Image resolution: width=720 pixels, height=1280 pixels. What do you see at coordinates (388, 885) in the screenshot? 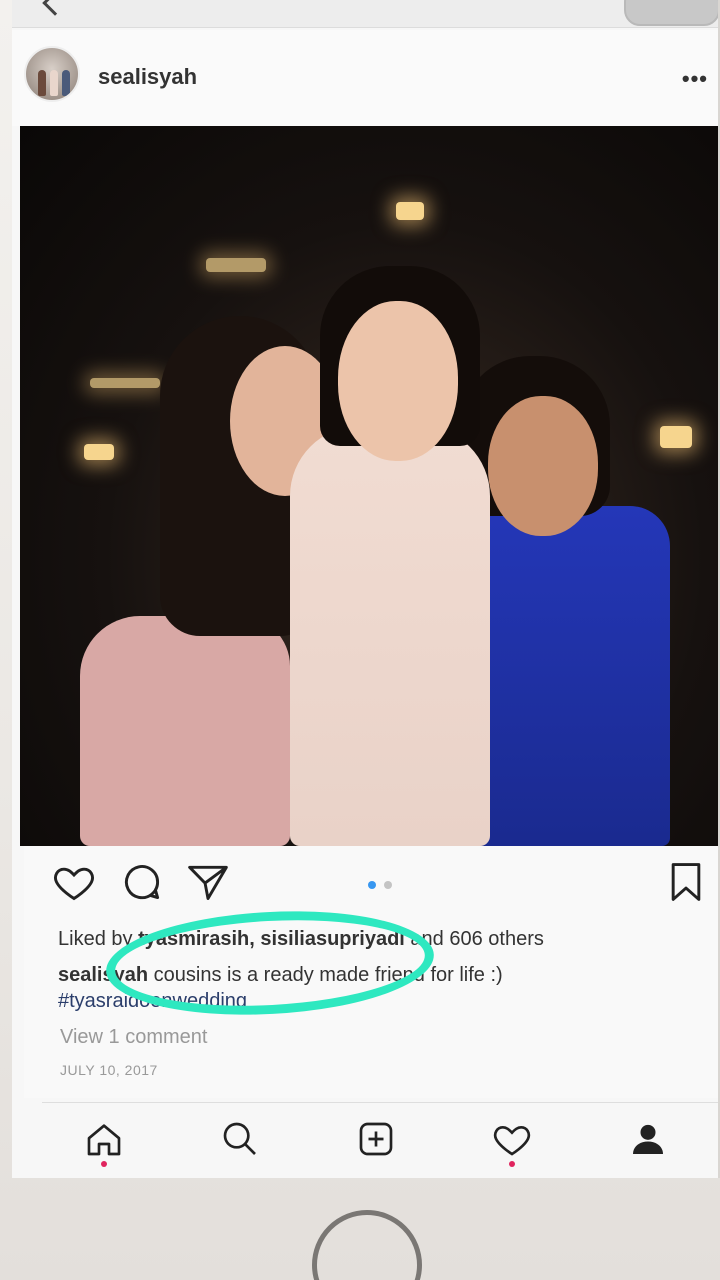
I see `carousel-dot` at bounding box center [388, 885].